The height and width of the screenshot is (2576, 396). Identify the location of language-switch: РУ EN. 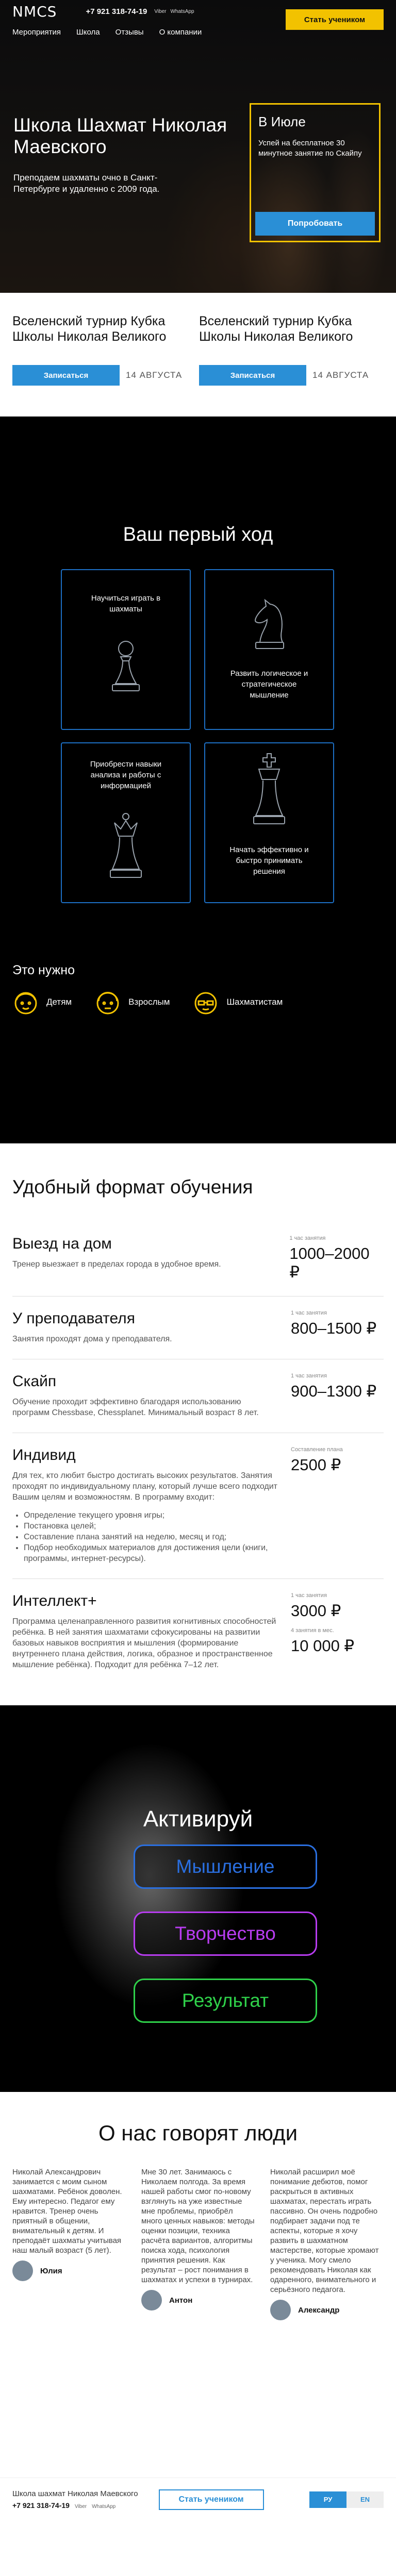
(346, 2499).